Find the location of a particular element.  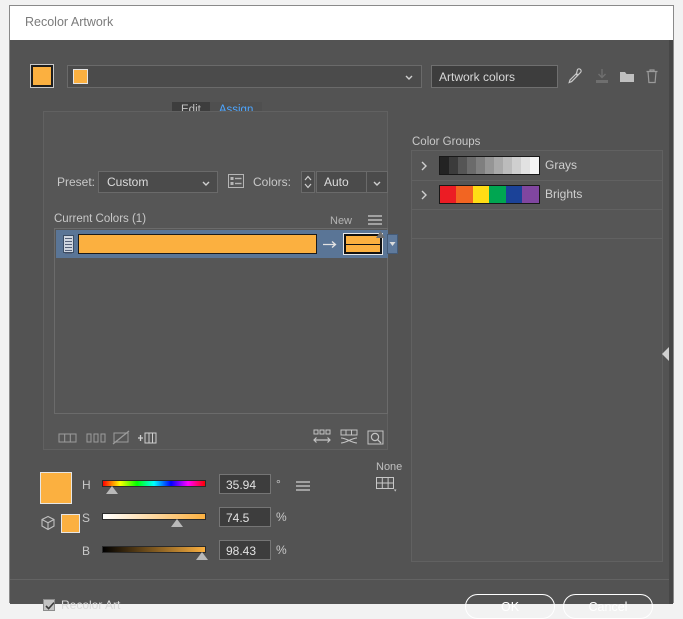

hue-label: H is located at coordinates (86, 485).